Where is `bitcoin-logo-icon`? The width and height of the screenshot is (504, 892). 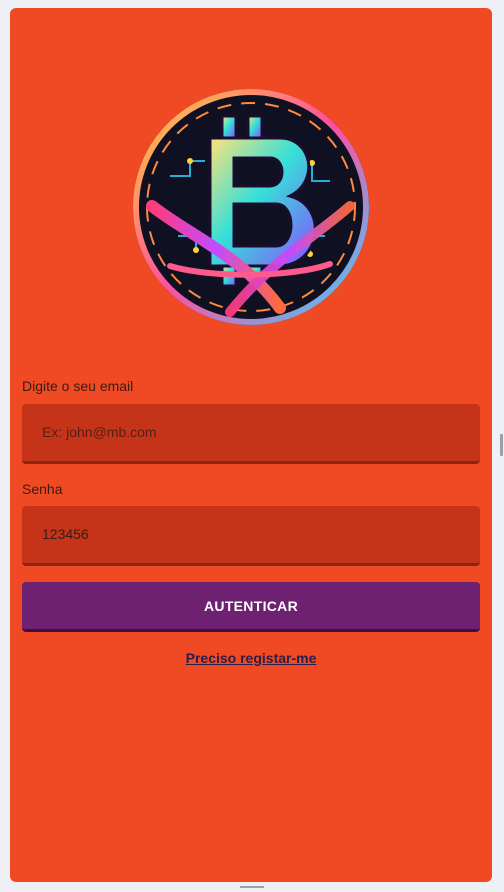
bitcoin-logo-icon is located at coordinates (251, 207).